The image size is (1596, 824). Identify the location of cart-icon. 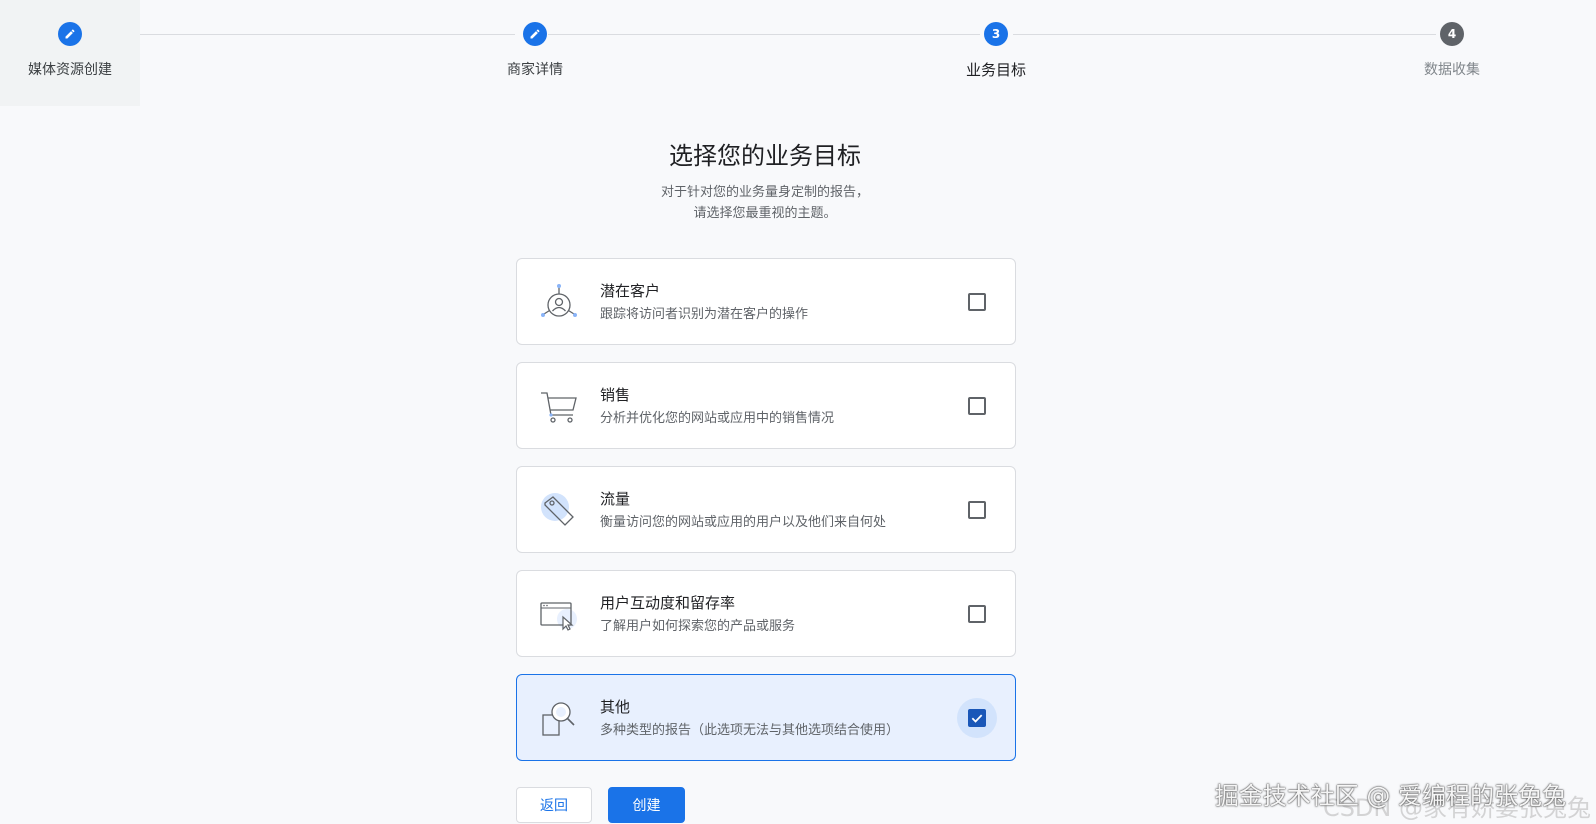
(559, 407).